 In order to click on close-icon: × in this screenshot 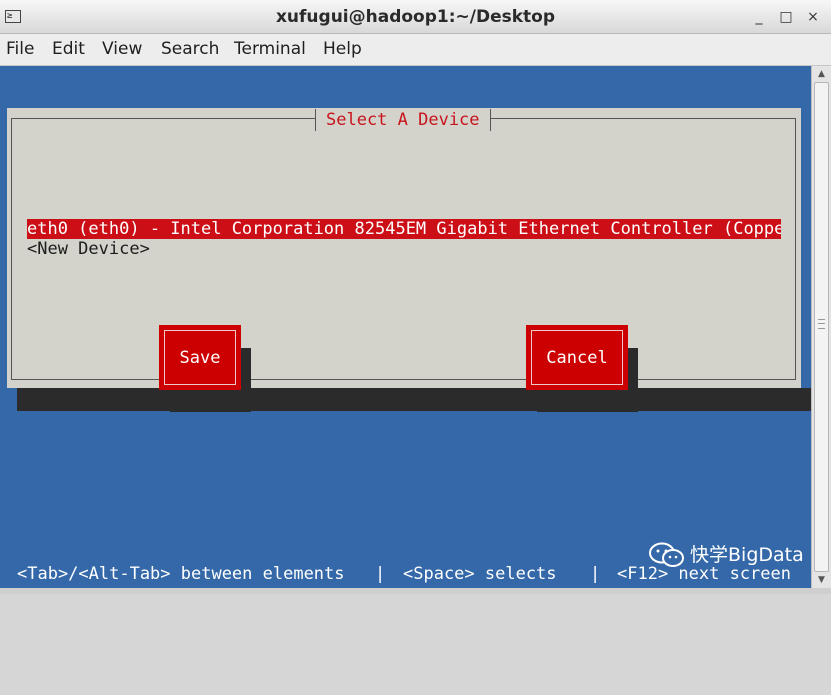, I will do `click(813, 17)`.